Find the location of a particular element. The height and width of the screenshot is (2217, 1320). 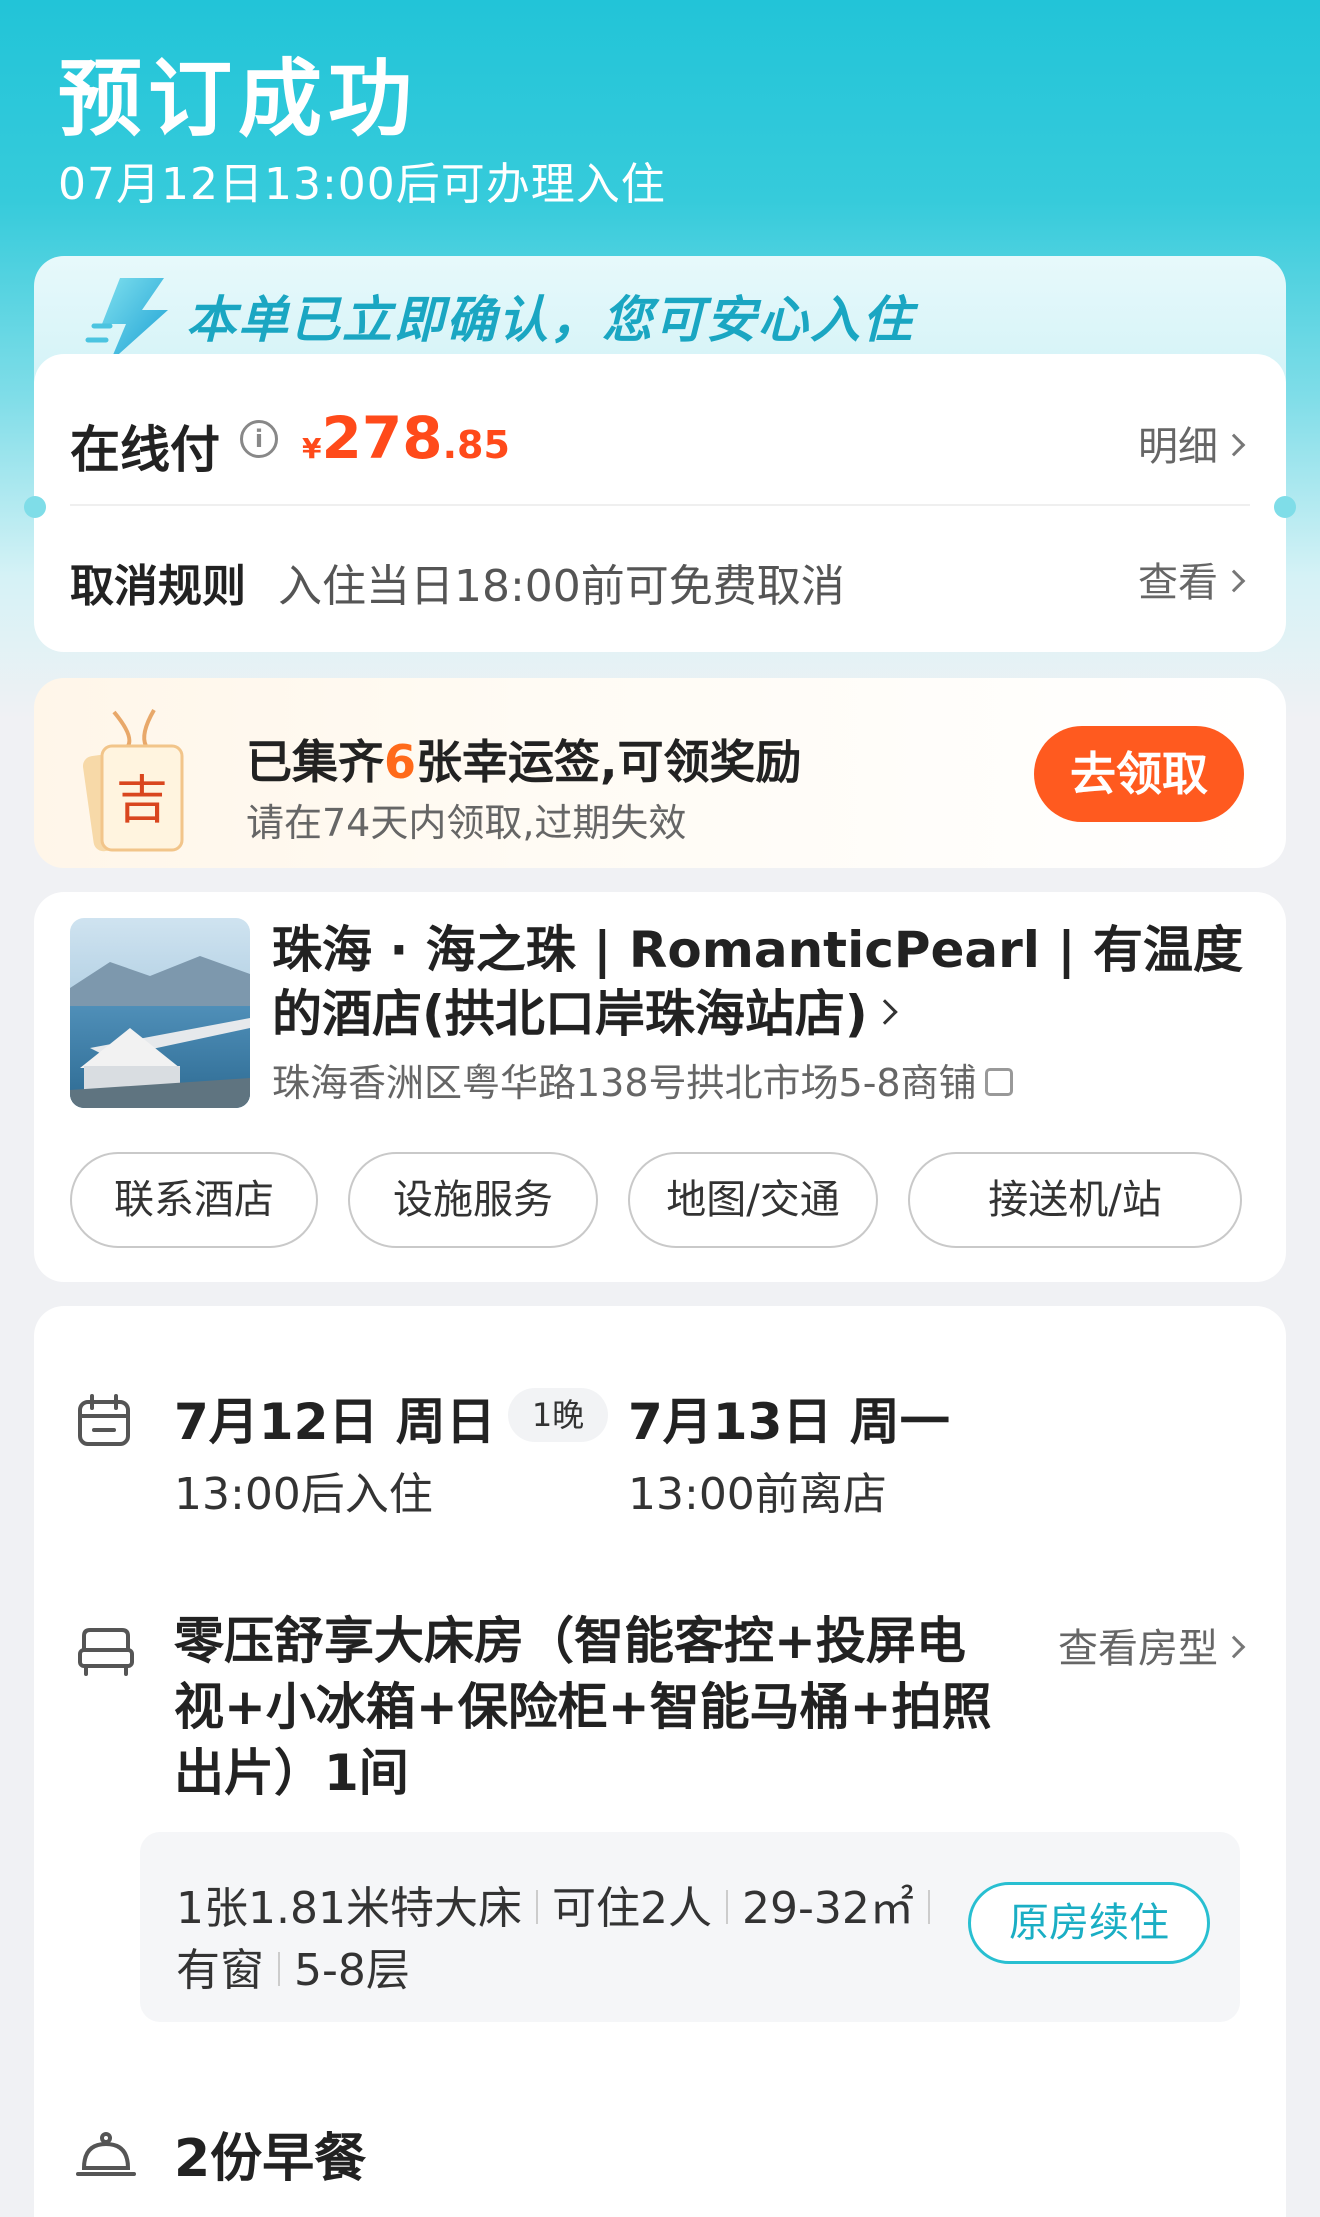

room-area: 29-32㎡ is located at coordinates (827, 1908).